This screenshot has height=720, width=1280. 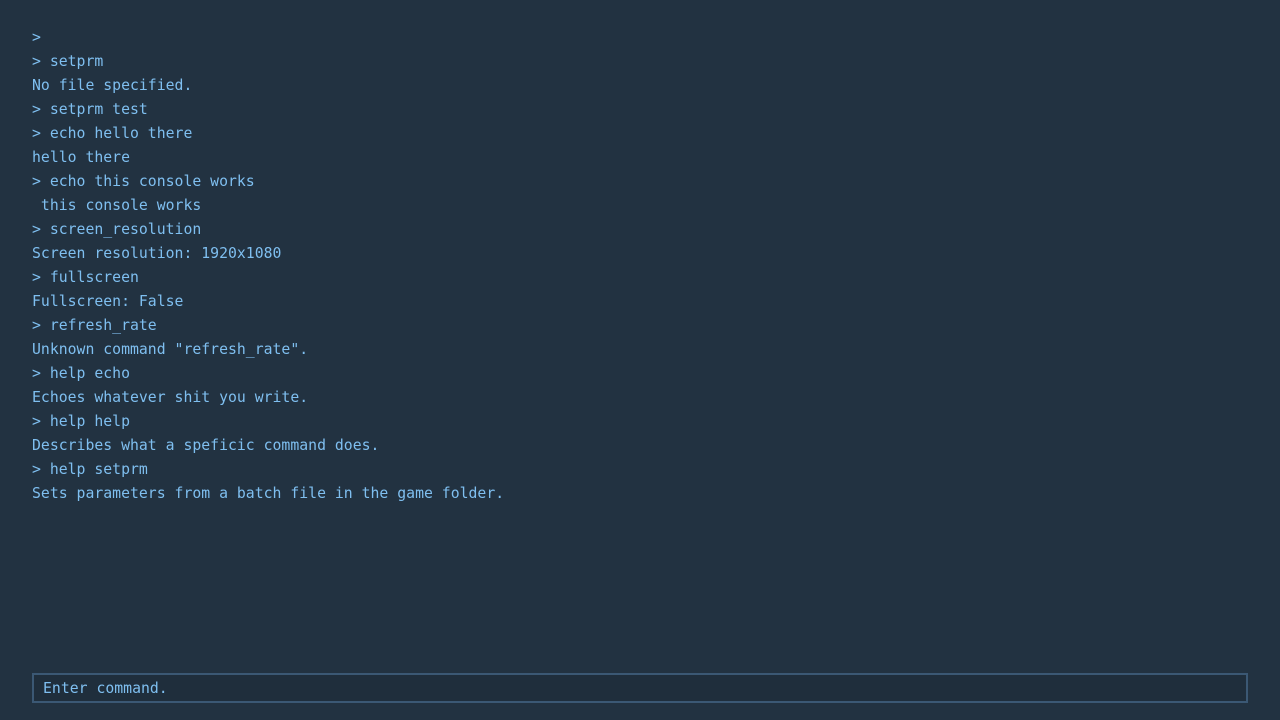 I want to click on console-command-line: > help echo, so click(x=81, y=373).